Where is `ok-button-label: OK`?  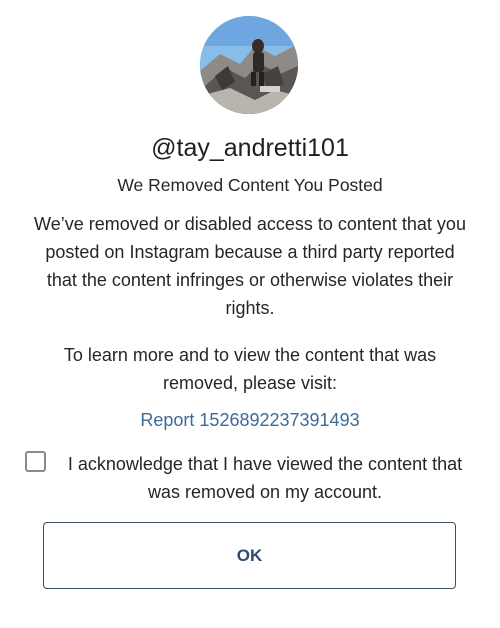
ok-button-label: OK is located at coordinates (249, 555).